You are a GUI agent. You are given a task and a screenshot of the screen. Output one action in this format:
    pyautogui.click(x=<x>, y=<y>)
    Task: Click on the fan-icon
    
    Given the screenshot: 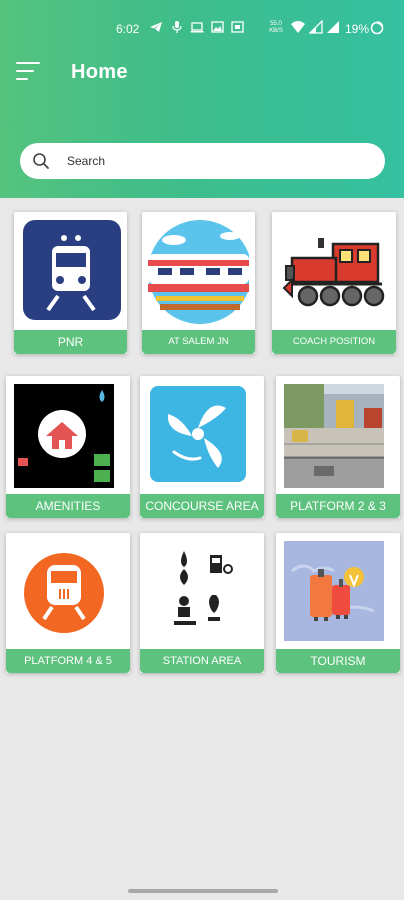 What is the action you would take?
    pyautogui.click(x=198, y=436)
    